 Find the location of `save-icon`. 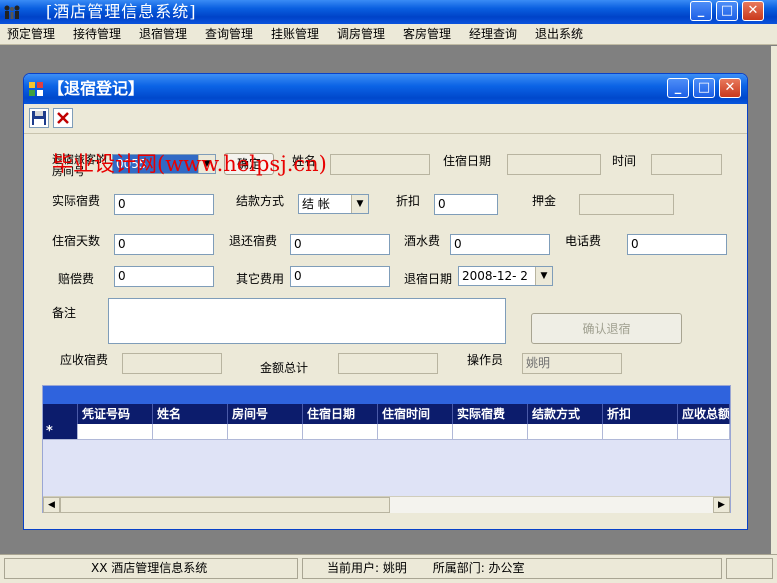

save-icon is located at coordinates (39, 118).